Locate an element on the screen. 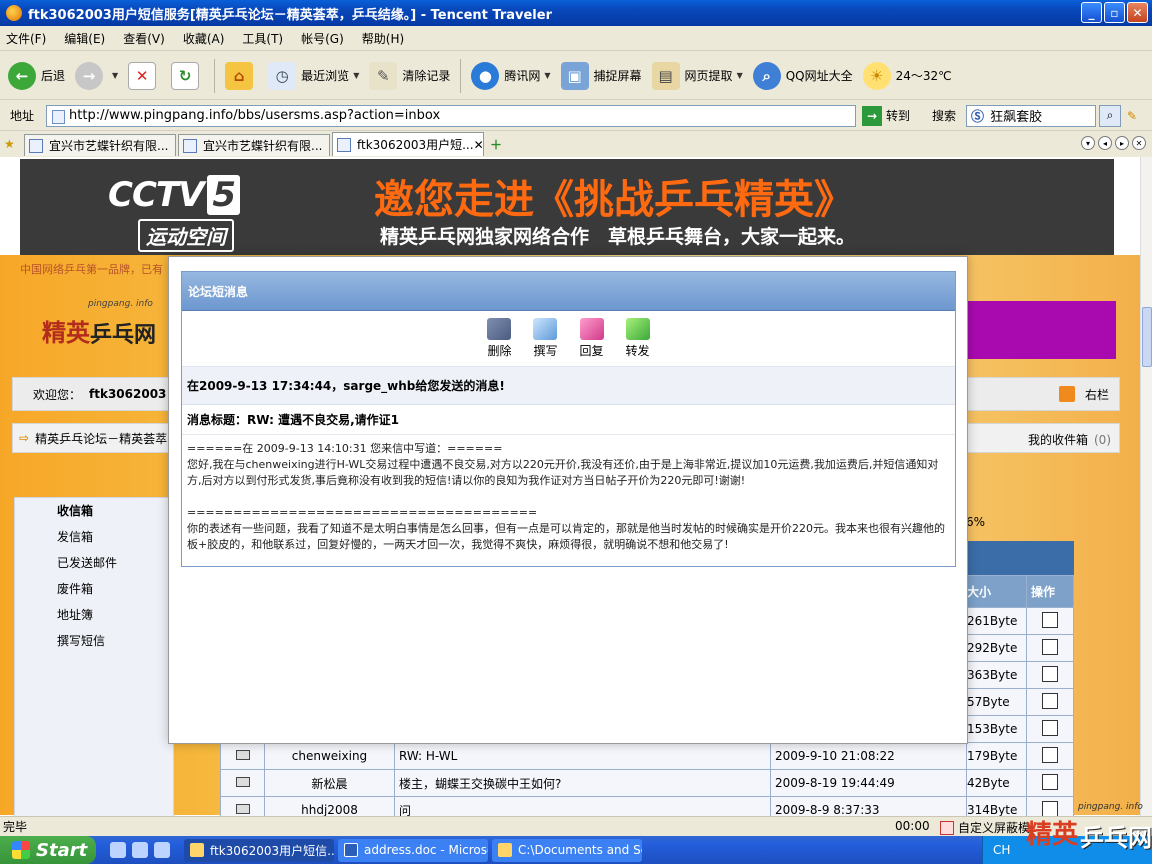  extract-button: ▤ 网页提取 ▼ is located at coordinates (697, 75).